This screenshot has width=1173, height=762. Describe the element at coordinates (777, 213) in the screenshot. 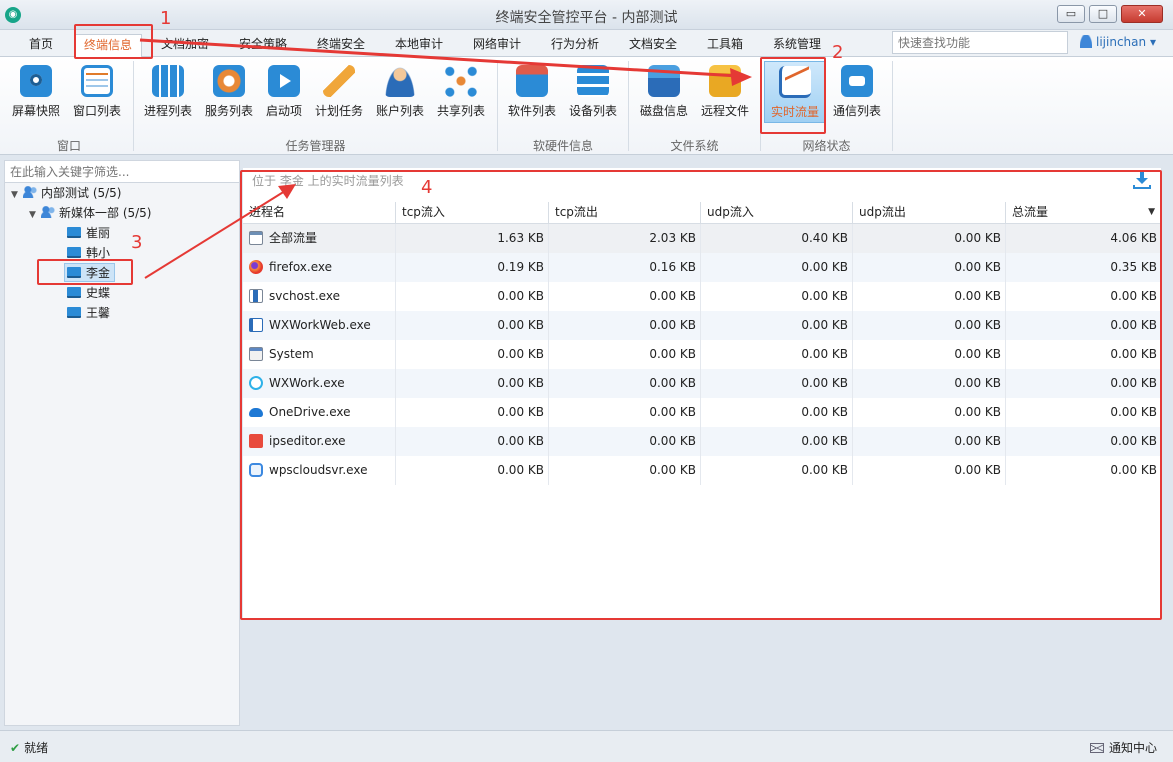

I see `col-udp-in: udp流入` at that location.